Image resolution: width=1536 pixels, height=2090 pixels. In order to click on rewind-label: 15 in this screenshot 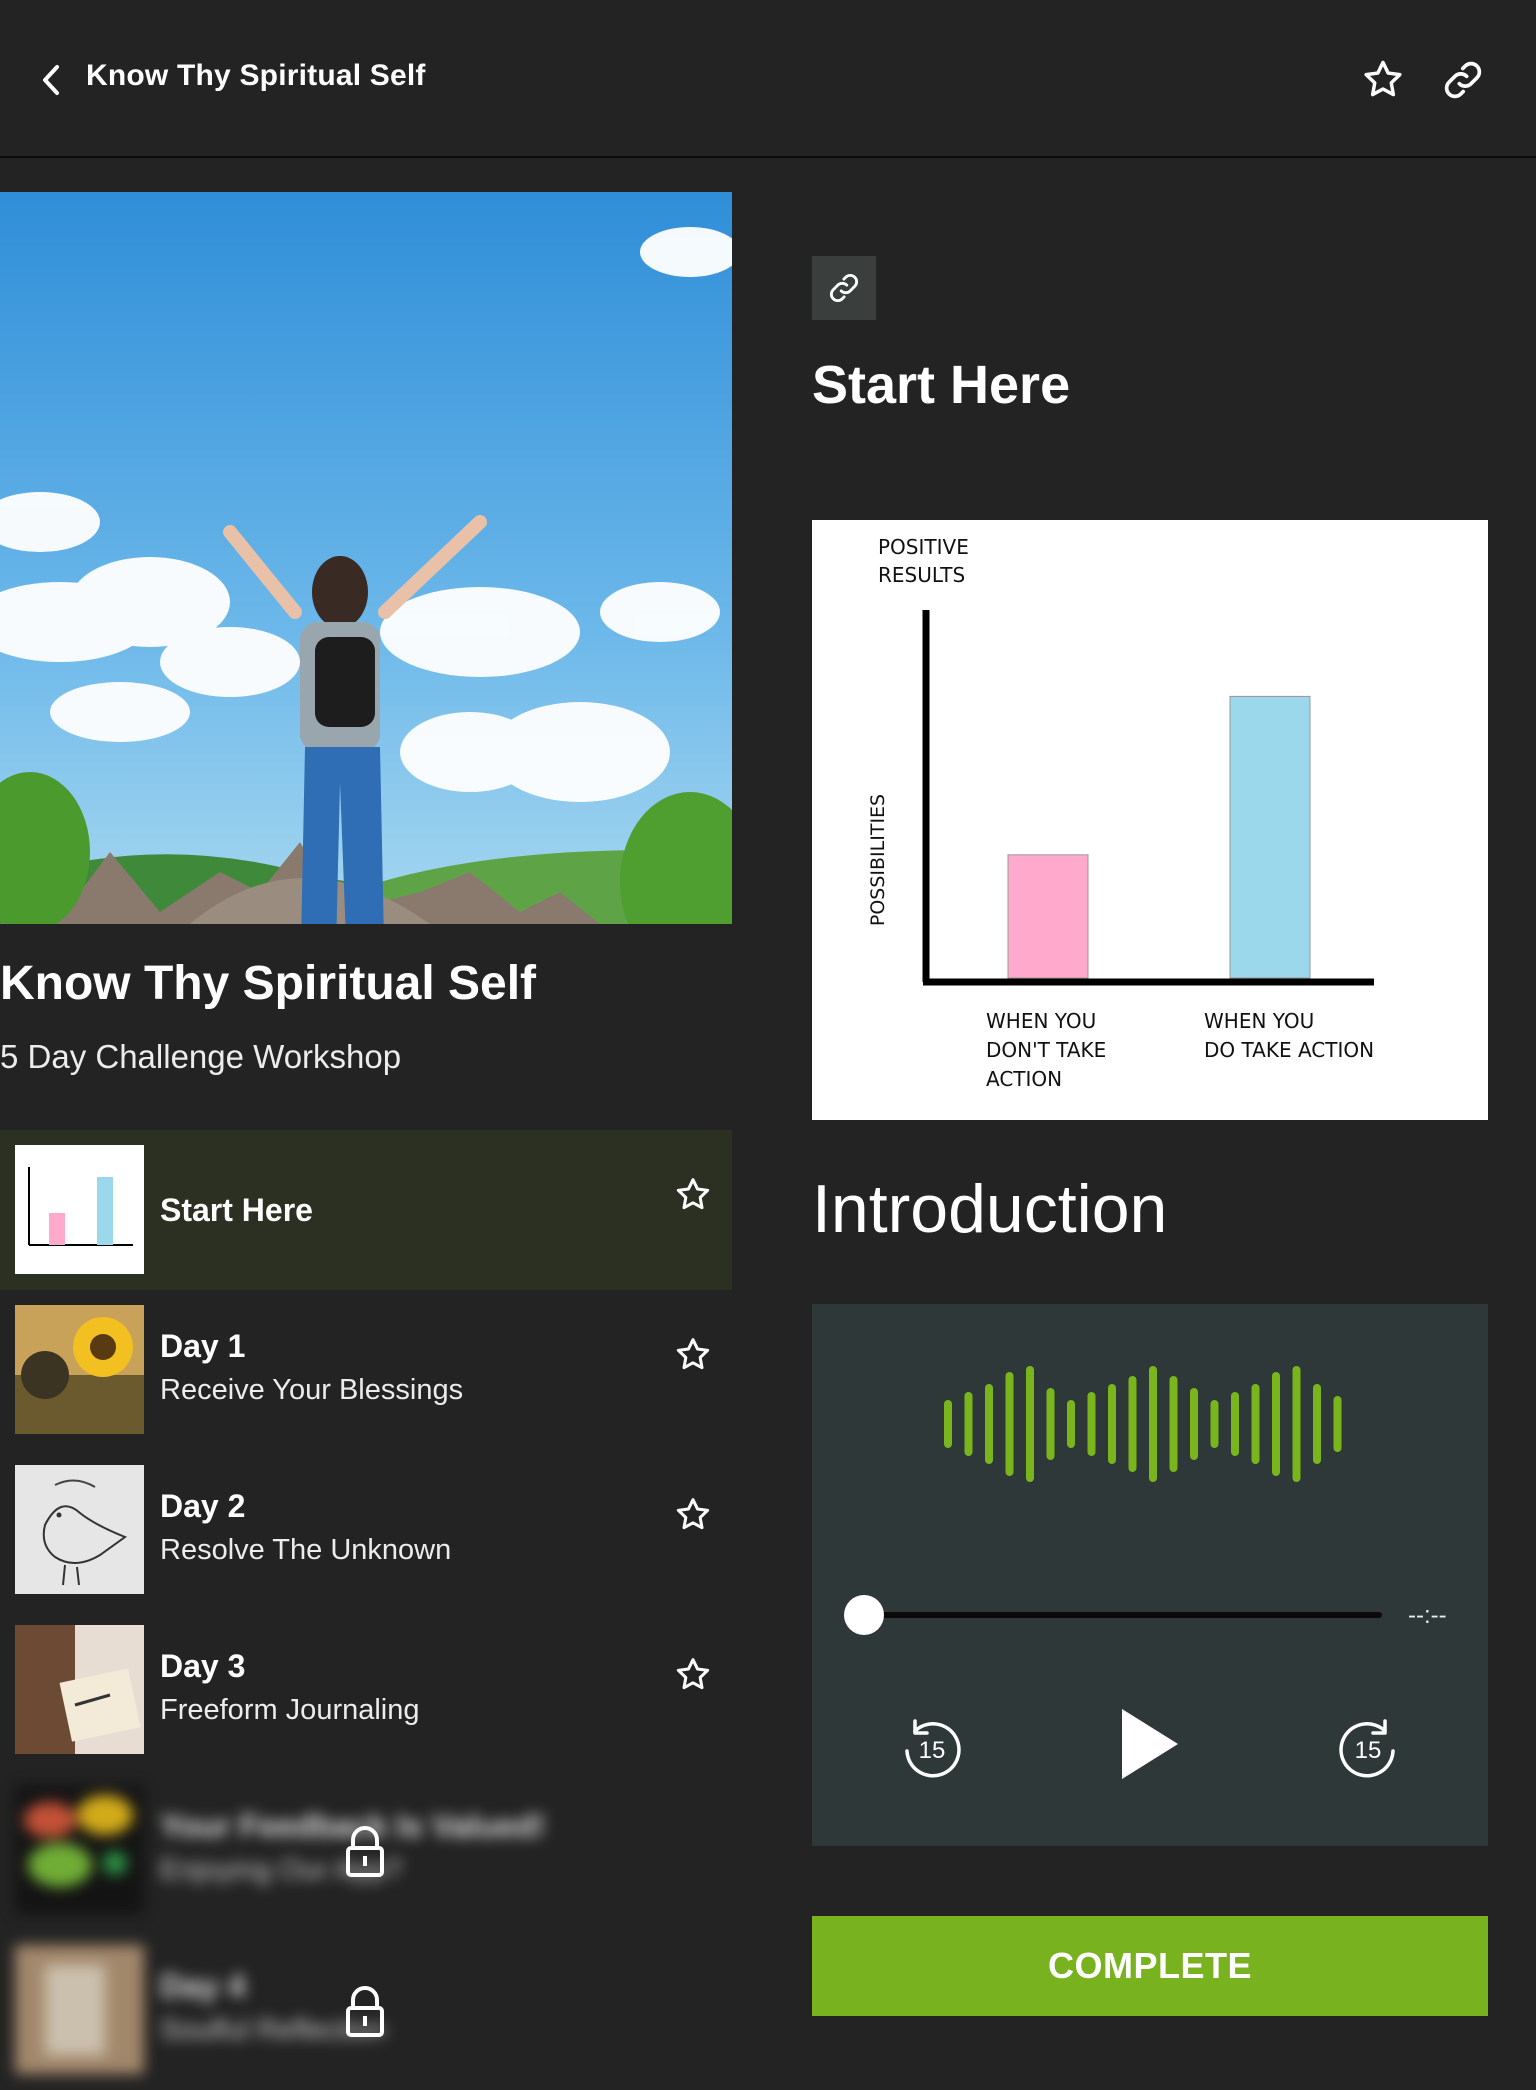, I will do `click(932, 1750)`.